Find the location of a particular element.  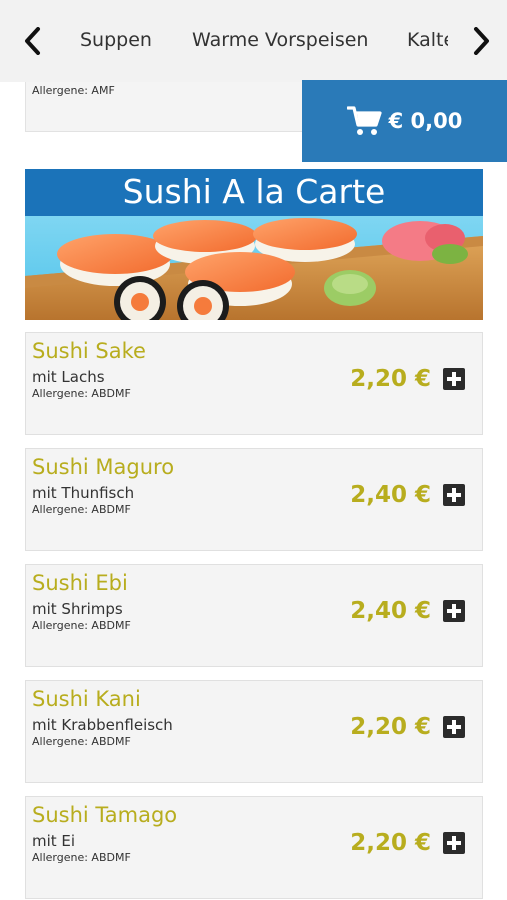

item-description: mit Thunfisch is located at coordinates (83, 493).